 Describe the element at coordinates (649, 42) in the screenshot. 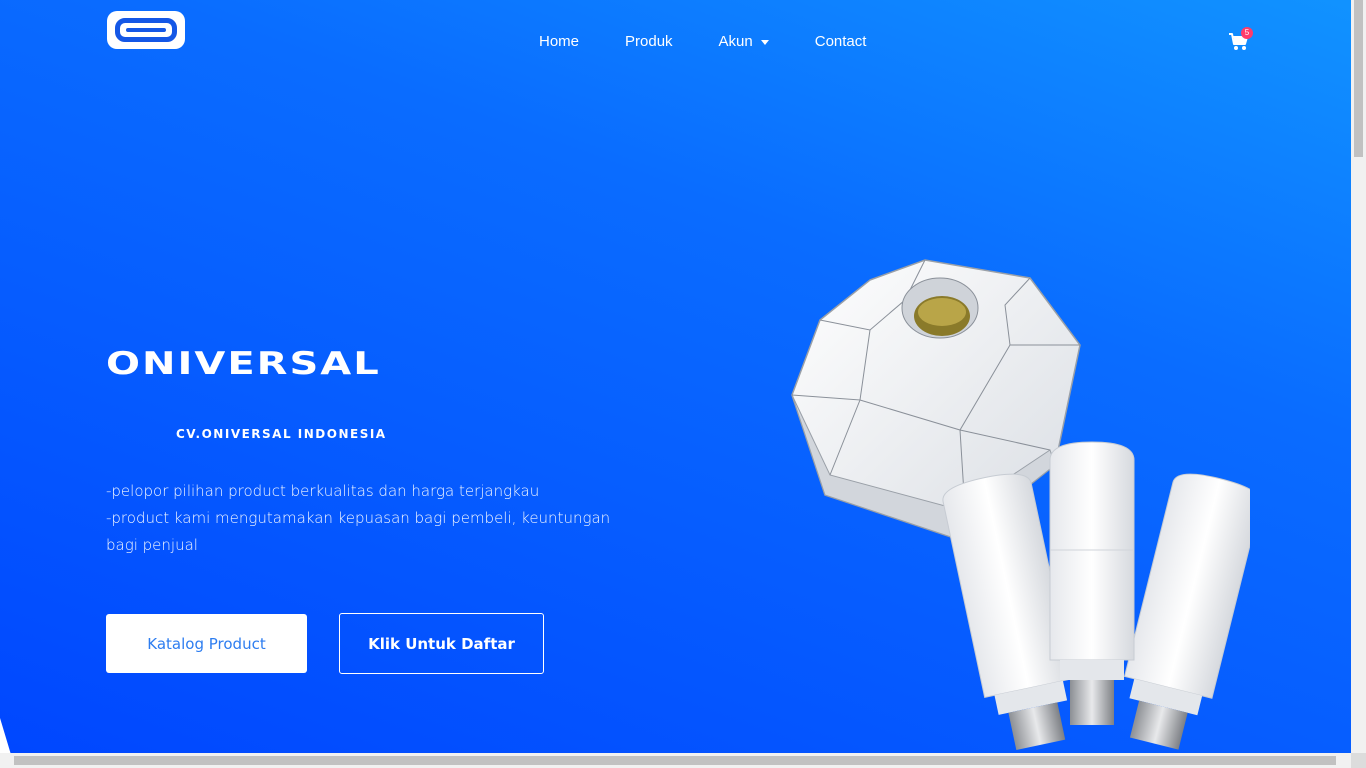

I see `nav-produk: Produk` at that location.